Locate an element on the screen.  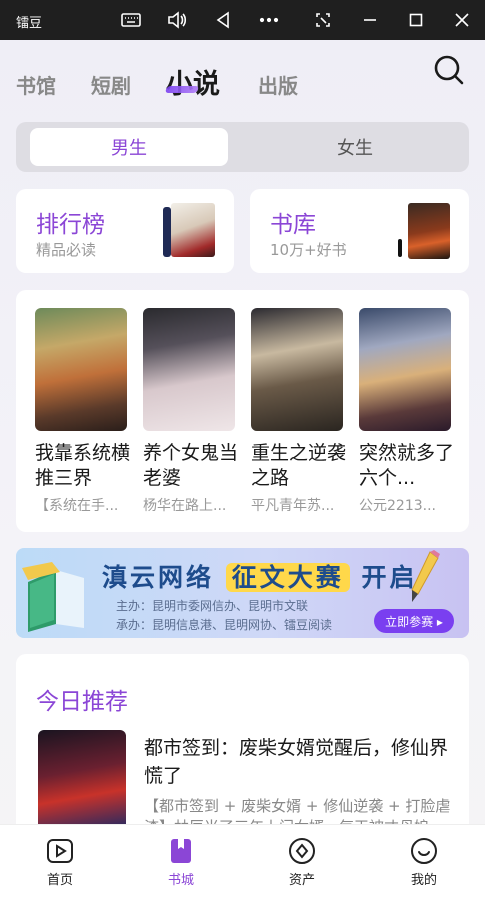
banner-title-highlight: 征文大赛 is located at coordinates (287, 577).